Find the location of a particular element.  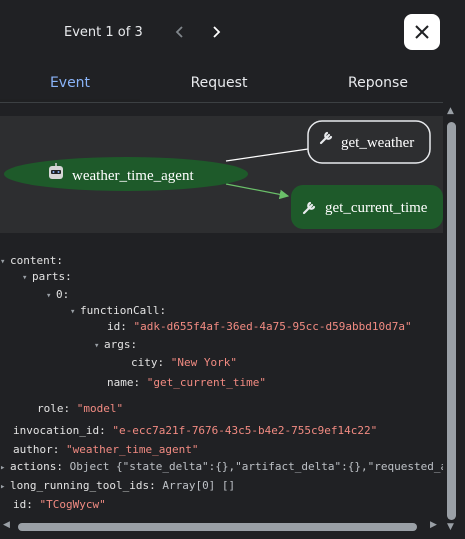

close-button is located at coordinates (422, 32).